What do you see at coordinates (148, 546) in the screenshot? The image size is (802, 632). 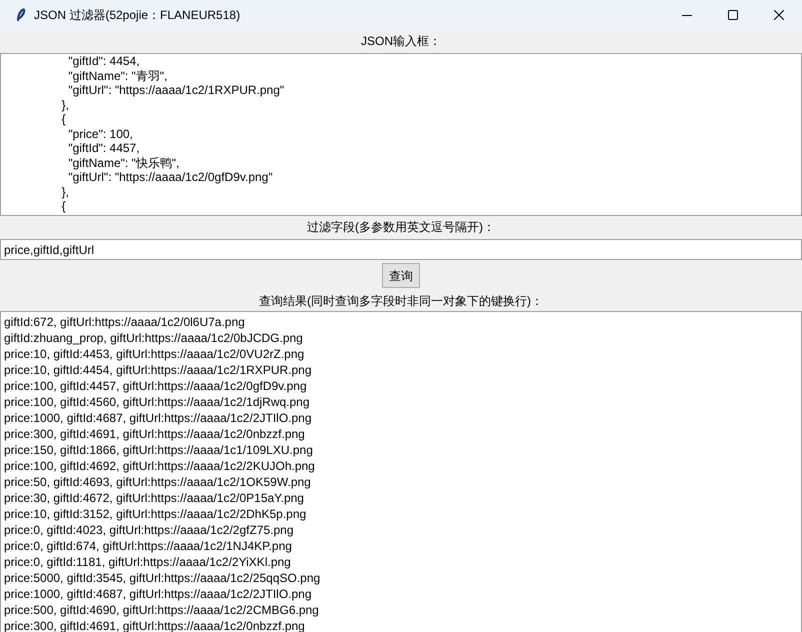 I see `result-line: price:0, giftId:674, giftUrl:https://aaaa/1c2/1NJ4KP.png` at bounding box center [148, 546].